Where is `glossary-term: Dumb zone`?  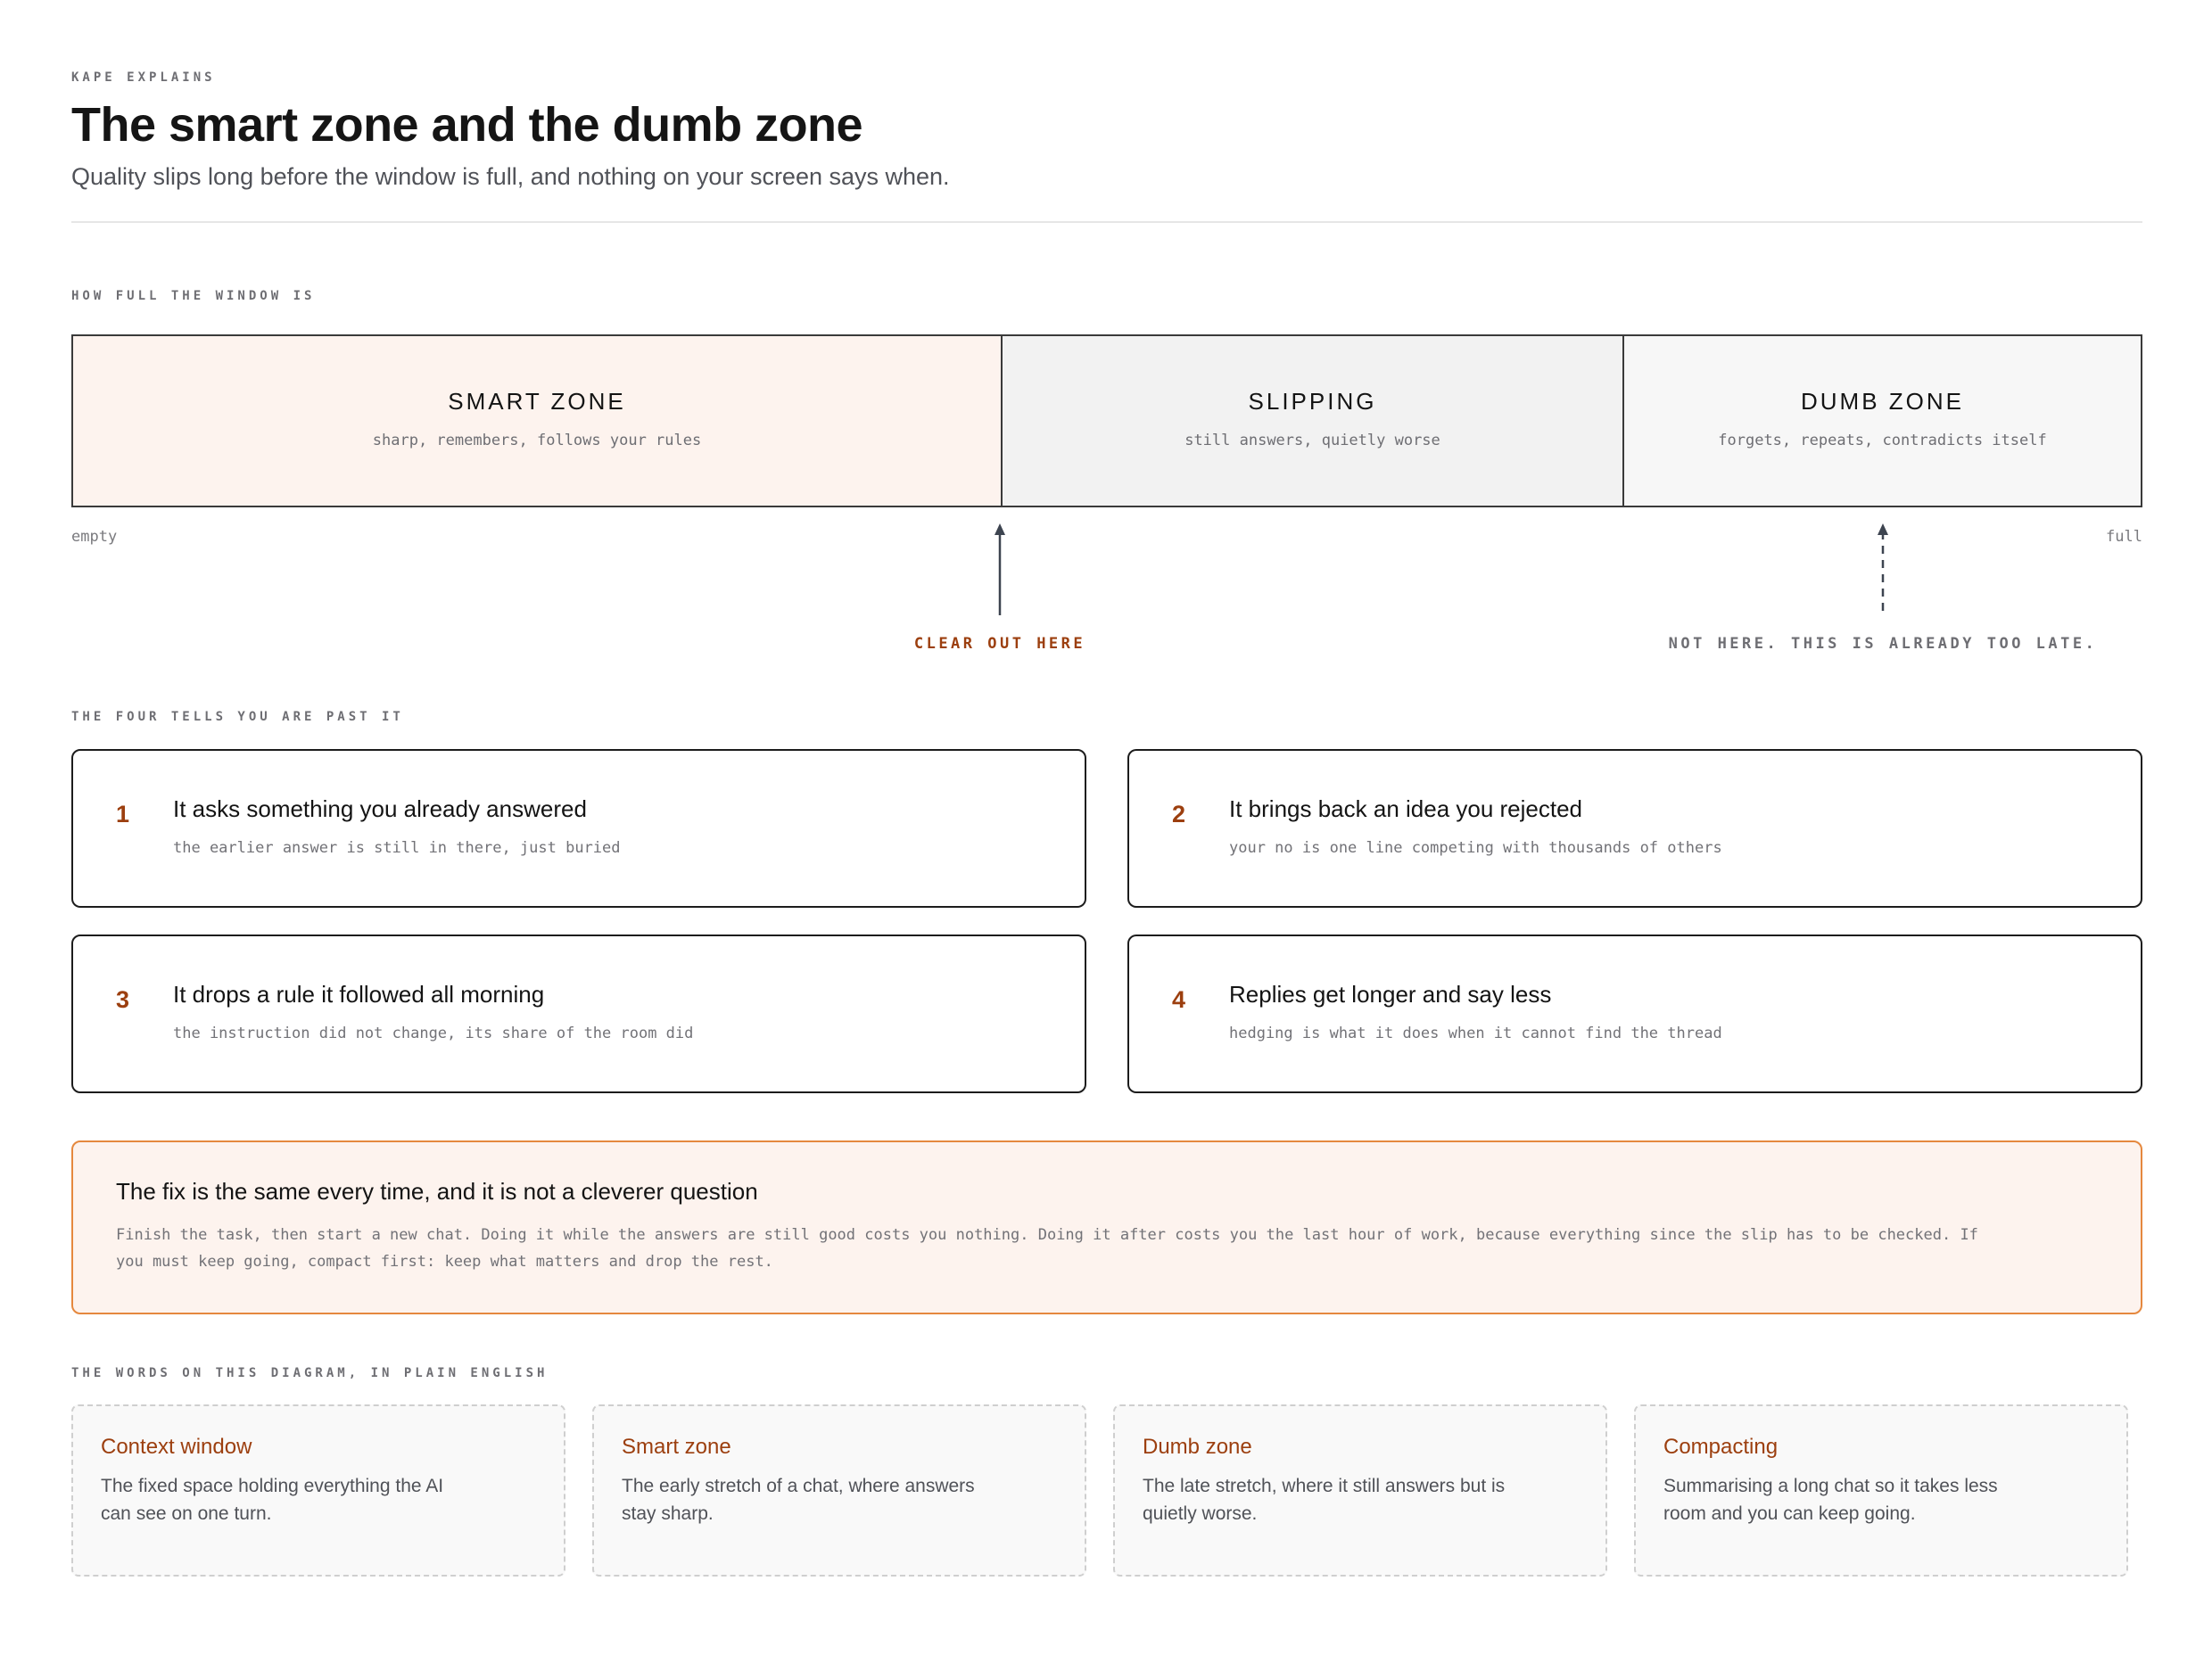 glossary-term: Dumb zone is located at coordinates (1197, 1447).